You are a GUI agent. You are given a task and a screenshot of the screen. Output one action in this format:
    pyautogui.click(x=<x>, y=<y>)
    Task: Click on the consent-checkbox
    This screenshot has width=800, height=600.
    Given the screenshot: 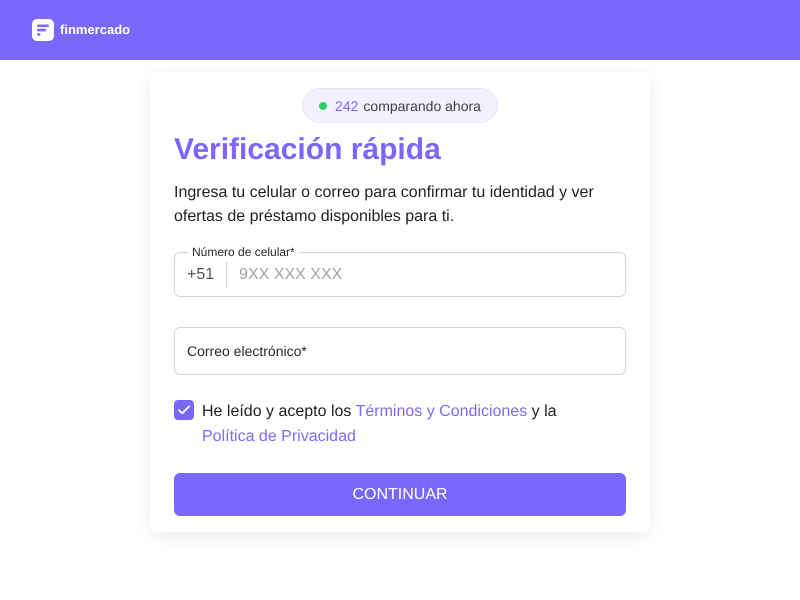 What is the action you would take?
    pyautogui.click(x=184, y=410)
    